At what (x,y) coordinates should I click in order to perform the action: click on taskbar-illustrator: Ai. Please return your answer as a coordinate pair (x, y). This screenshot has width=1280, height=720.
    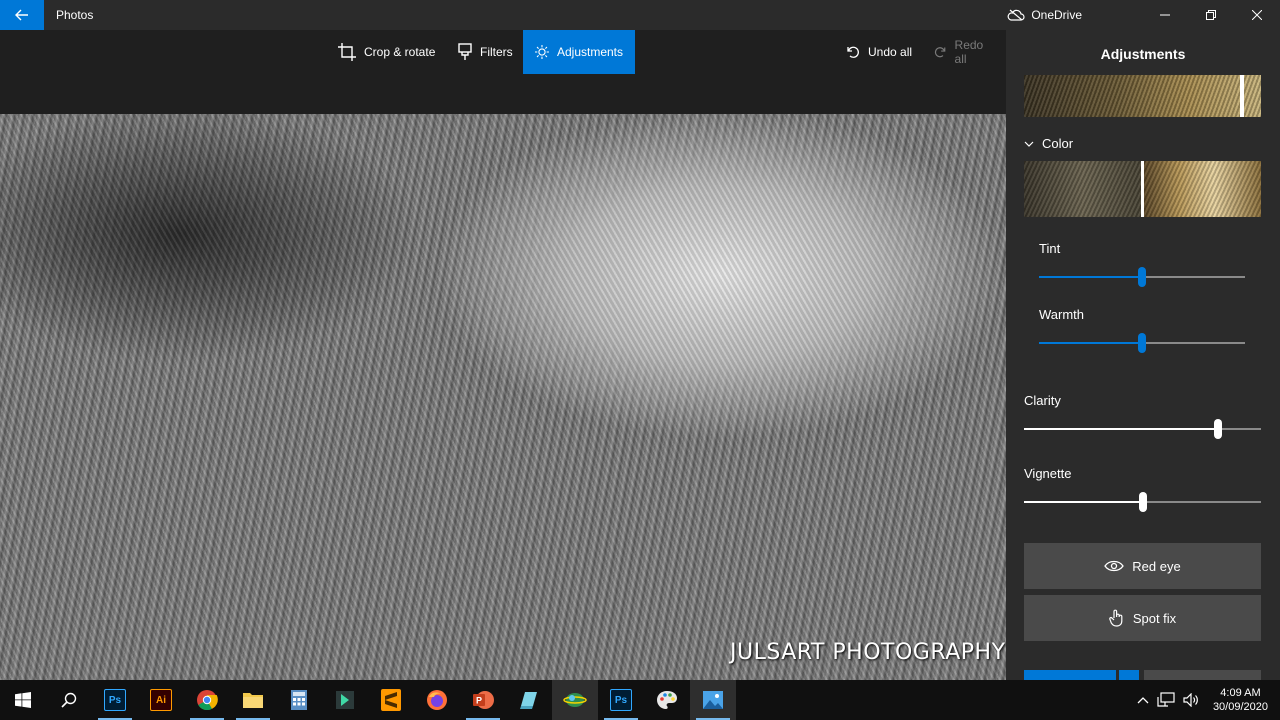
    Looking at the image, I should click on (161, 700).